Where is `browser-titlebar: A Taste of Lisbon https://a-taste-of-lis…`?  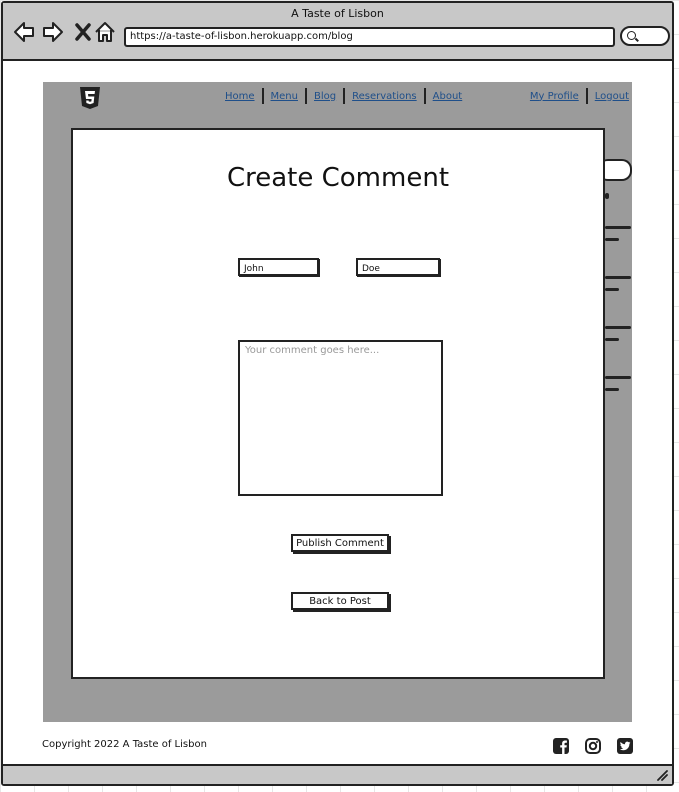
browser-titlebar: A Taste of Lisbon https://a-taste-of-lis… is located at coordinates (337, 32).